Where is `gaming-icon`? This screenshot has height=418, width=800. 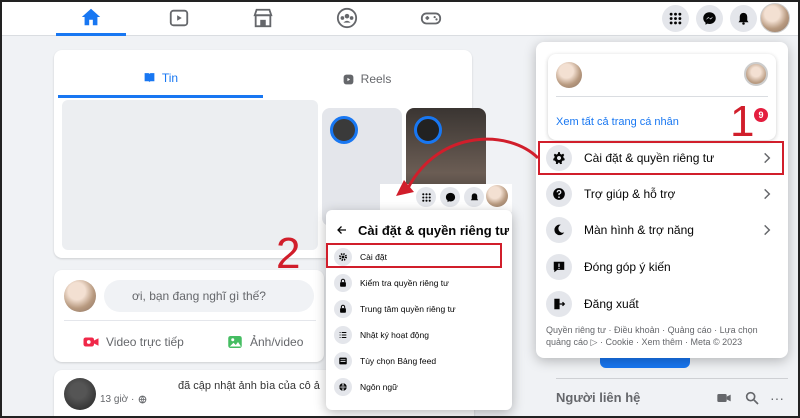 gaming-icon is located at coordinates (431, 18).